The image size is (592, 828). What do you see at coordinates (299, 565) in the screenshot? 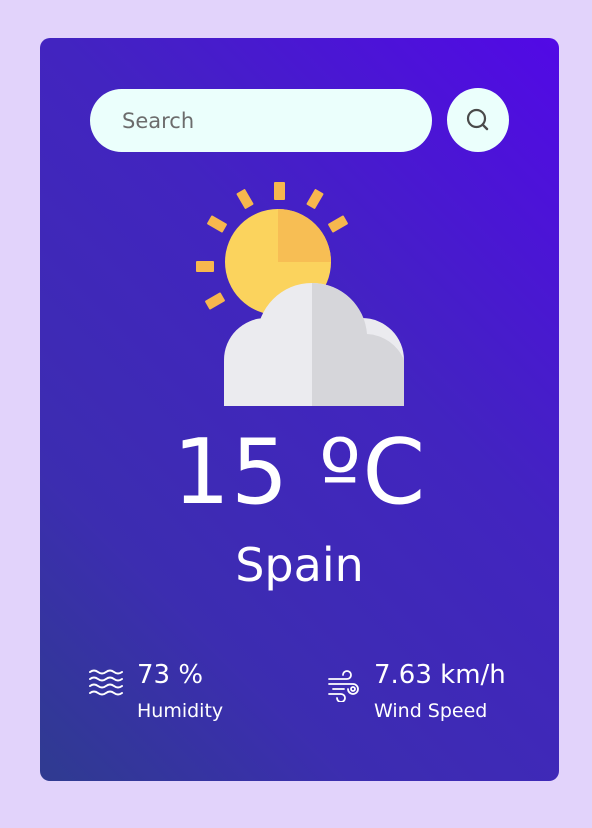
I see `city-name: Spain` at bounding box center [299, 565].